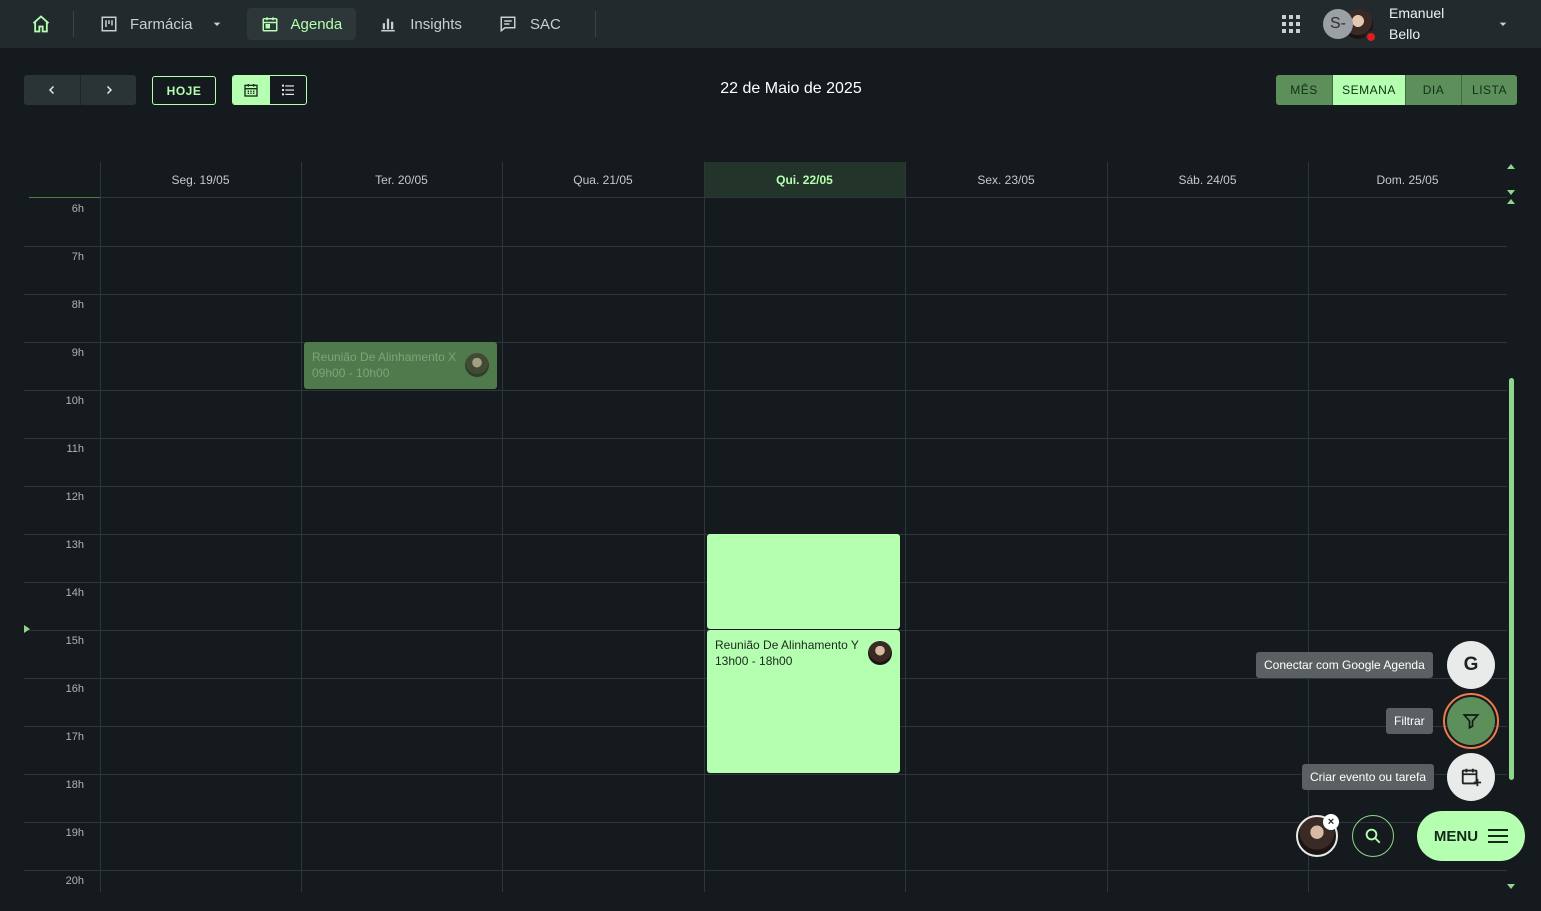  What do you see at coordinates (1498, 836) in the screenshot?
I see `hamburger-icon` at bounding box center [1498, 836].